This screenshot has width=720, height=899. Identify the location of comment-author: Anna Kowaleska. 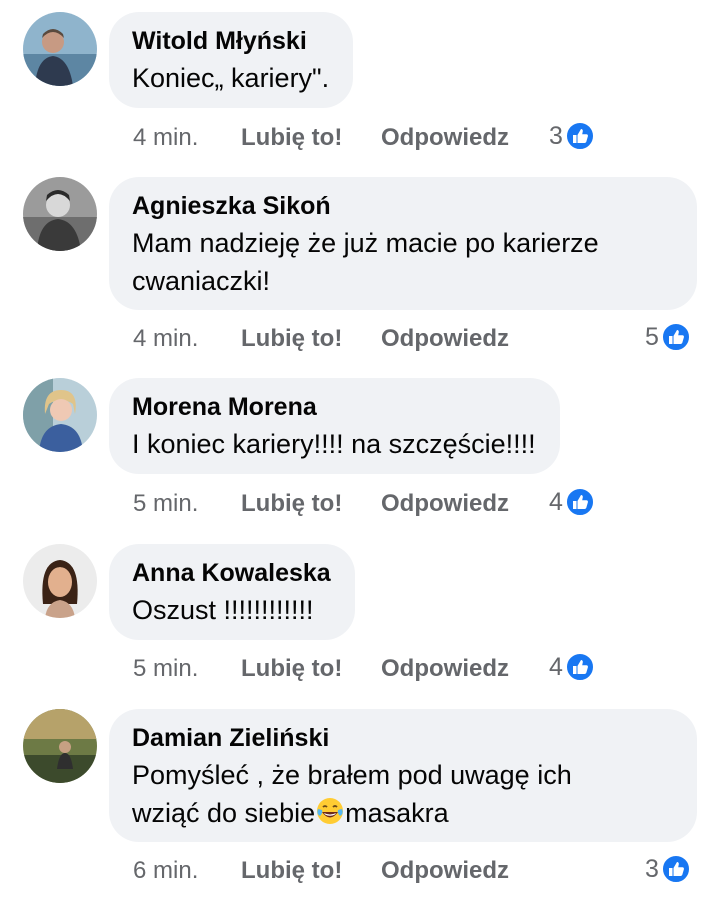
(231, 573).